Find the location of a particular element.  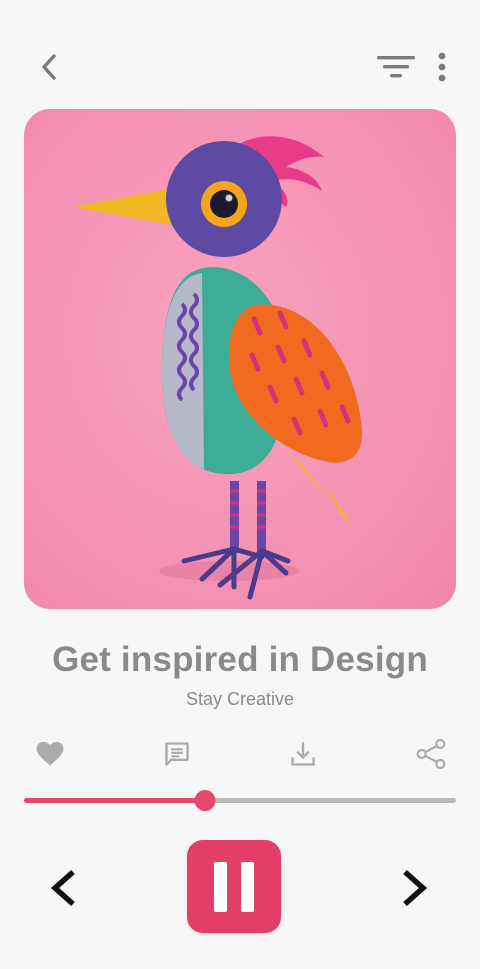

pause-icon is located at coordinates (234, 886).